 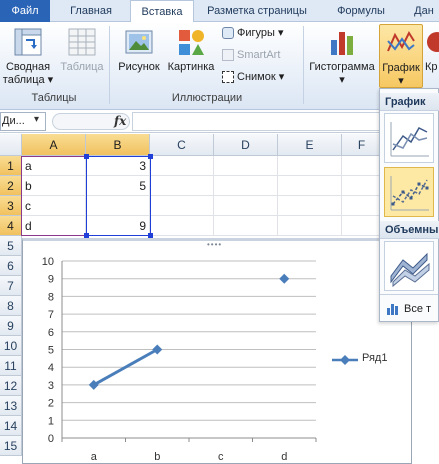 I want to click on row-header-8: 8, so click(x=11, y=306).